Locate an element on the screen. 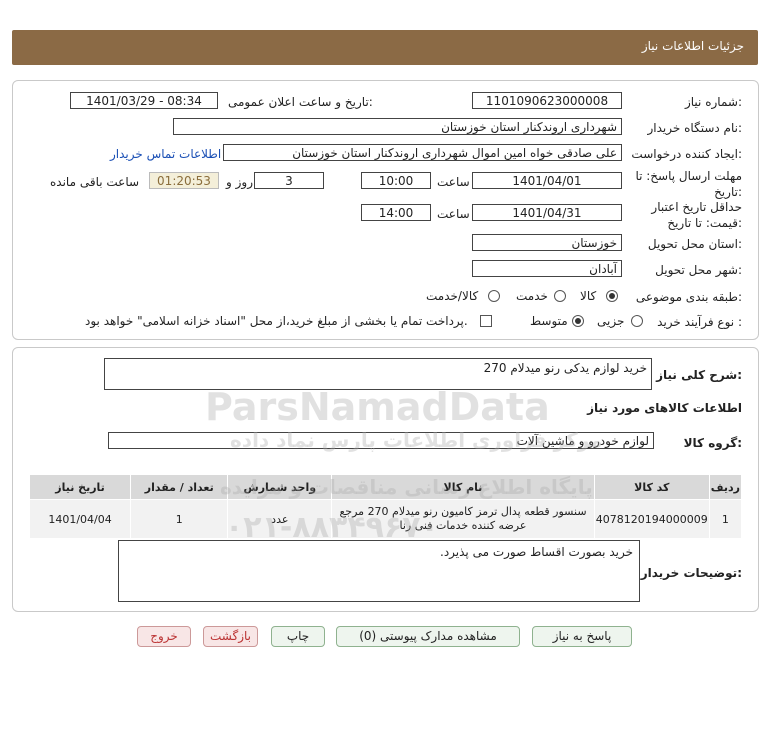 The height and width of the screenshot is (745, 770). print-button: چاپ is located at coordinates (298, 636).